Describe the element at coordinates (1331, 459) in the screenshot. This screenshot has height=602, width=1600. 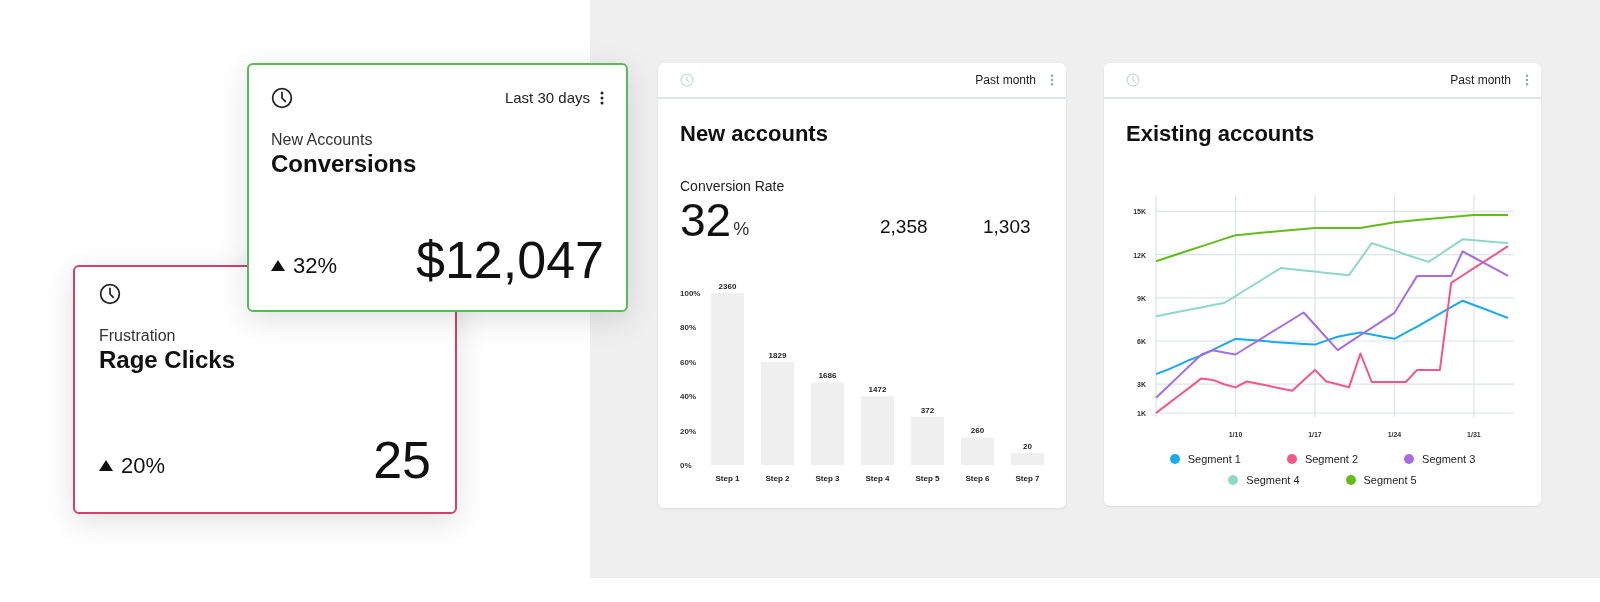
I see `legend-label: Segment 2` at that location.